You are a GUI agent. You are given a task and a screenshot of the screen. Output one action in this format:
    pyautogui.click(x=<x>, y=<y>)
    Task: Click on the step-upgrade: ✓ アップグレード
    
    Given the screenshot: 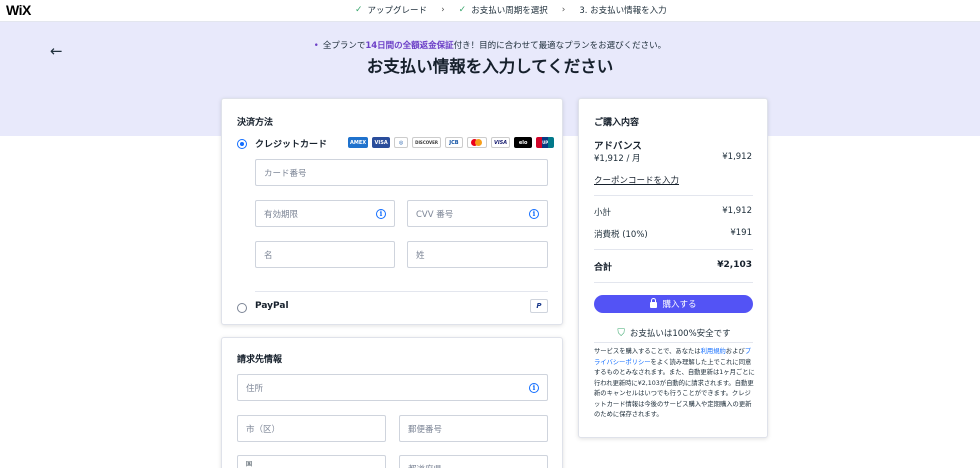 What is the action you would take?
    pyautogui.click(x=391, y=10)
    